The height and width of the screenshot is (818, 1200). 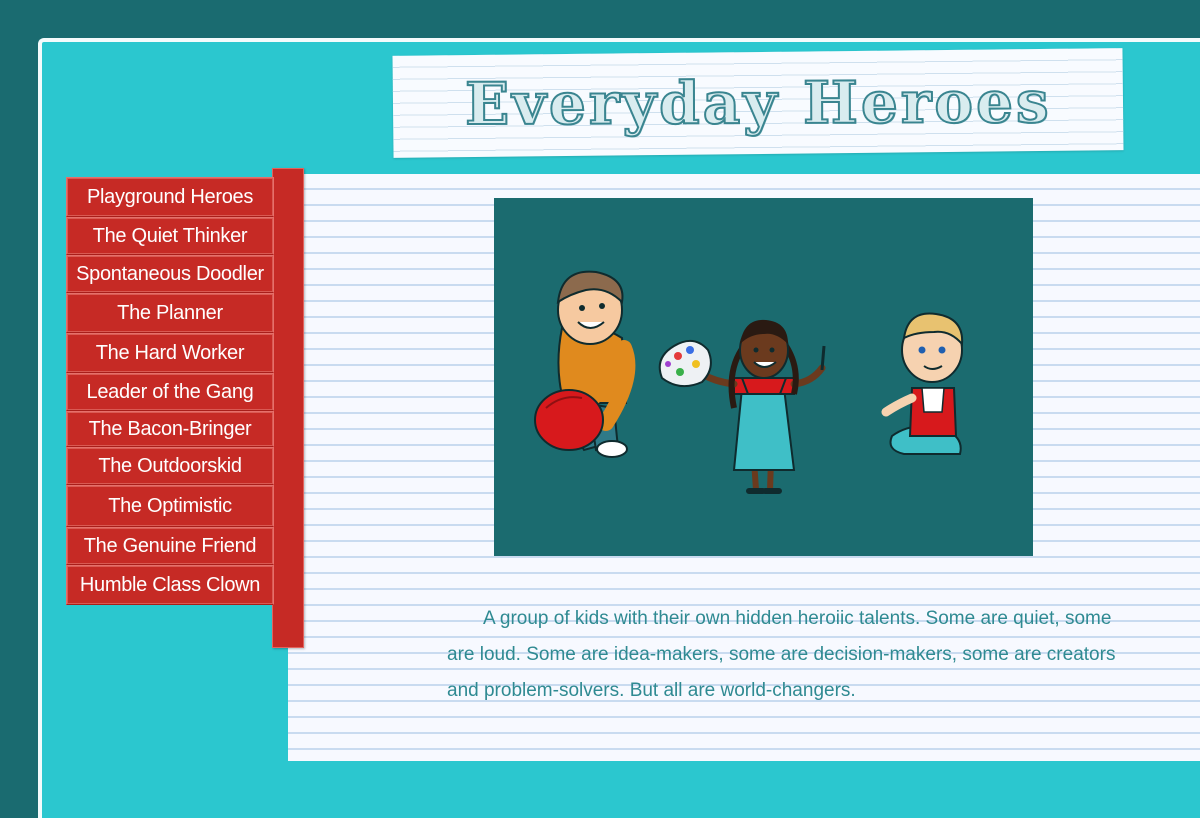 What do you see at coordinates (585, 364) in the screenshot?
I see `boy-with-ball-figure` at bounding box center [585, 364].